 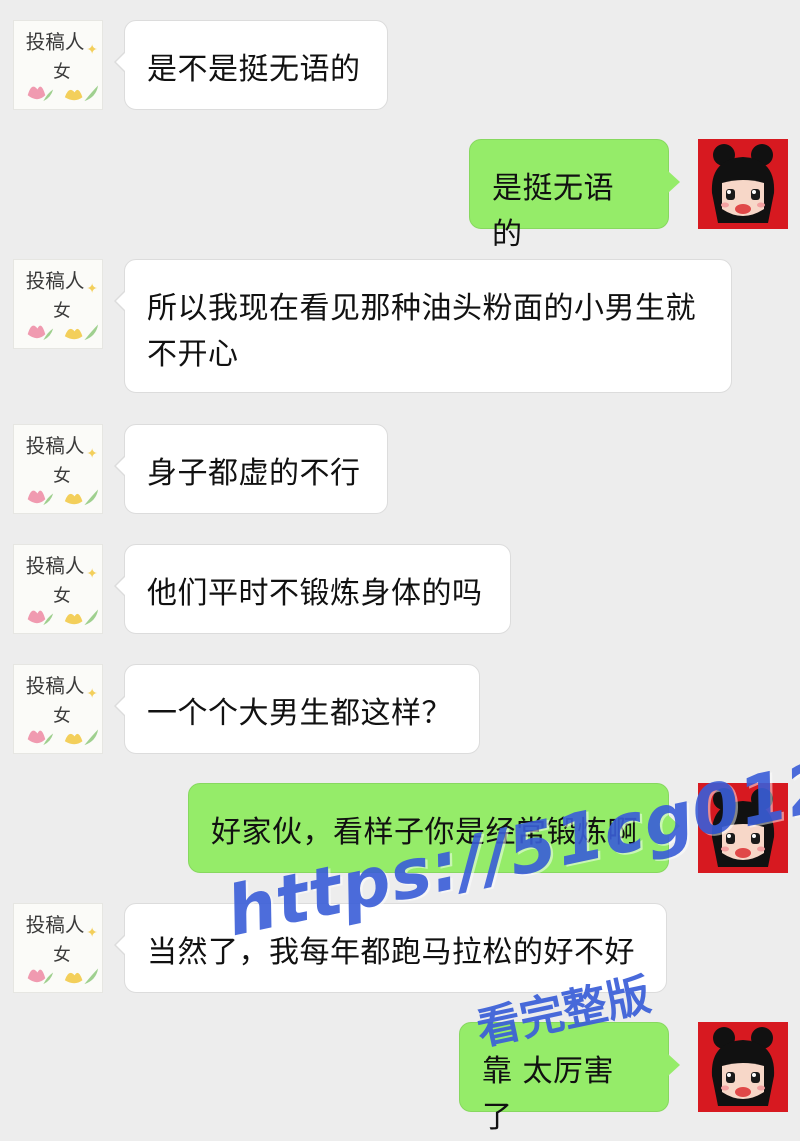 What do you see at coordinates (434, 828) in the screenshot?
I see `outgoing-message-bubble: 好家伙，看样子你是经常锻炼啊` at bounding box center [434, 828].